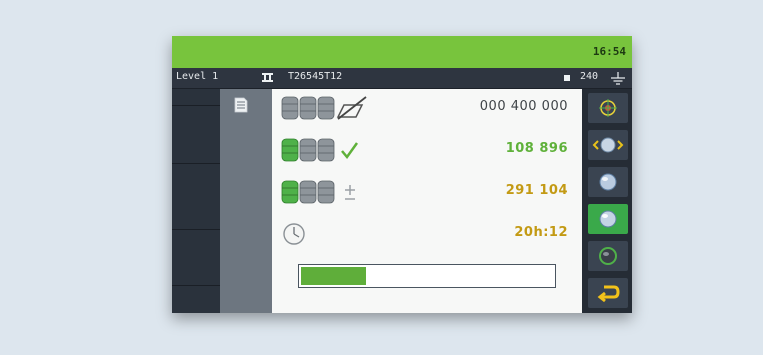 The width and height of the screenshot is (763, 355). Describe the element at coordinates (523, 106) in the screenshot. I see `total-value: 000 400 000` at that location.